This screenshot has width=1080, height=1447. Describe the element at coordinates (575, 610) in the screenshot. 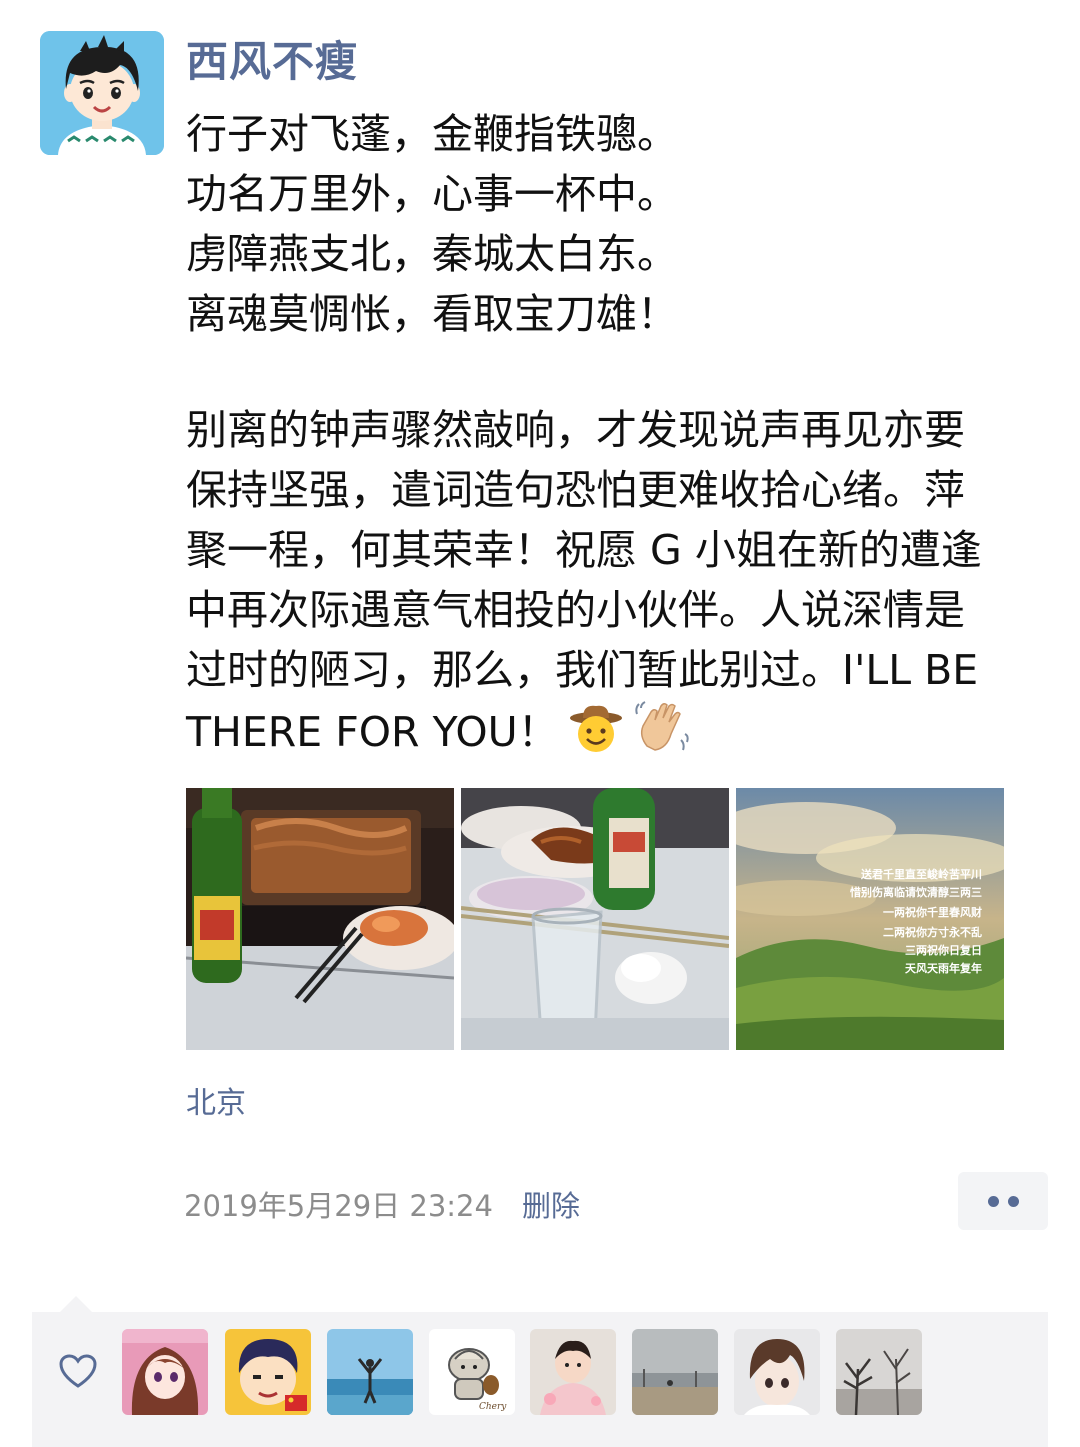

I see `body-line: 中再次际遇意气相投的小伙伴。人说深情是` at that location.